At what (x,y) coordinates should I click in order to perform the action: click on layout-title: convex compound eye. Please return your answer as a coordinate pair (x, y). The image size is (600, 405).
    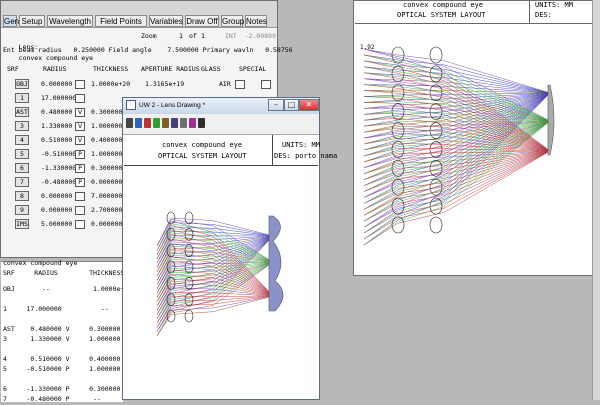
    Looking at the image, I should click on (202, 145).